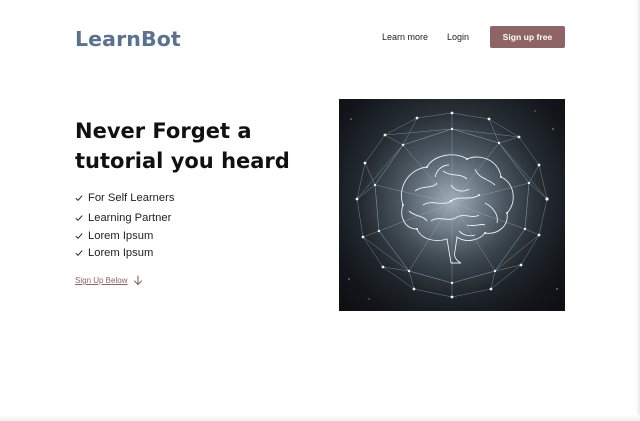  What do you see at coordinates (130, 218) in the screenshot?
I see `feature-label: Learning Partner` at bounding box center [130, 218].